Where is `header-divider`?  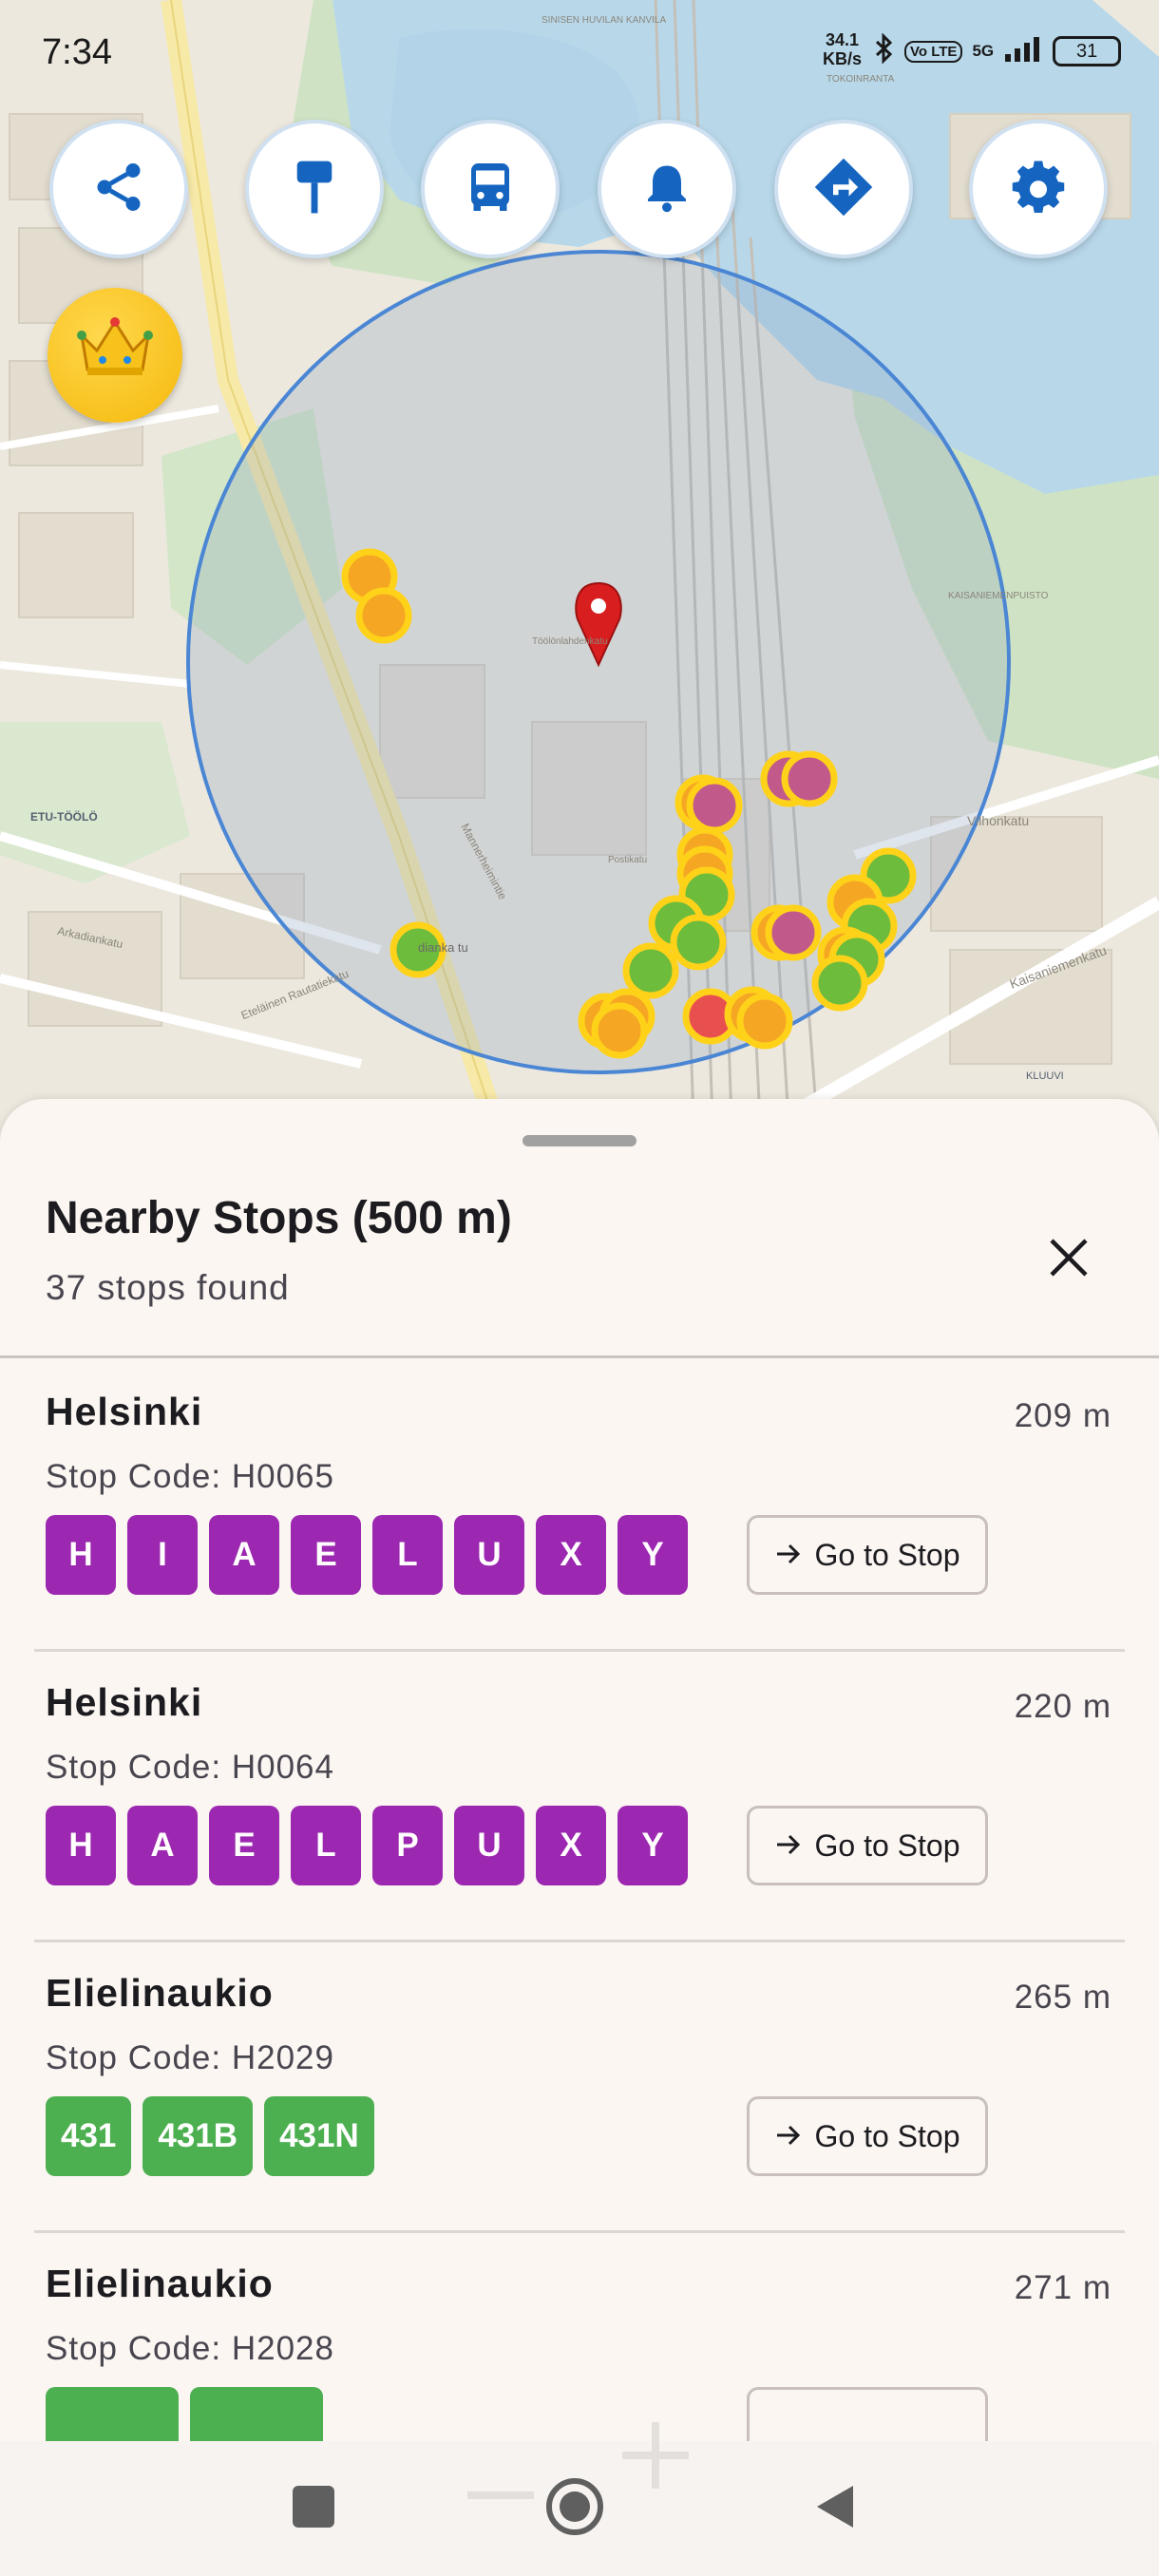
header-divider is located at coordinates (579, 1356).